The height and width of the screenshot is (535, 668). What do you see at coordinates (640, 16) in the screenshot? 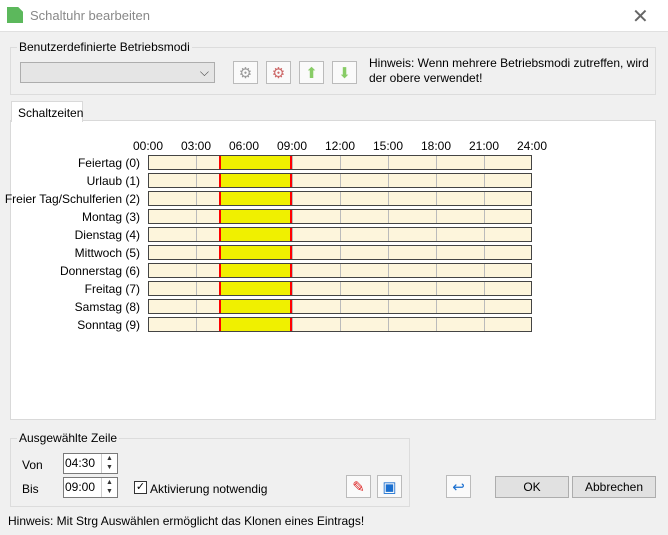
I see `close-icon: ✕` at bounding box center [640, 16].